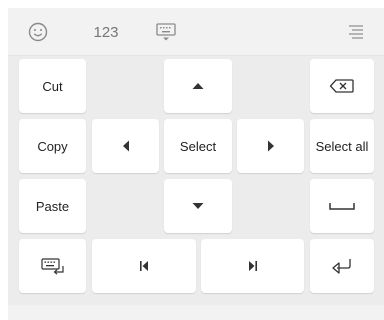 This screenshot has height=320, width=384. I want to click on copy-key-label: Copy, so click(52, 146).